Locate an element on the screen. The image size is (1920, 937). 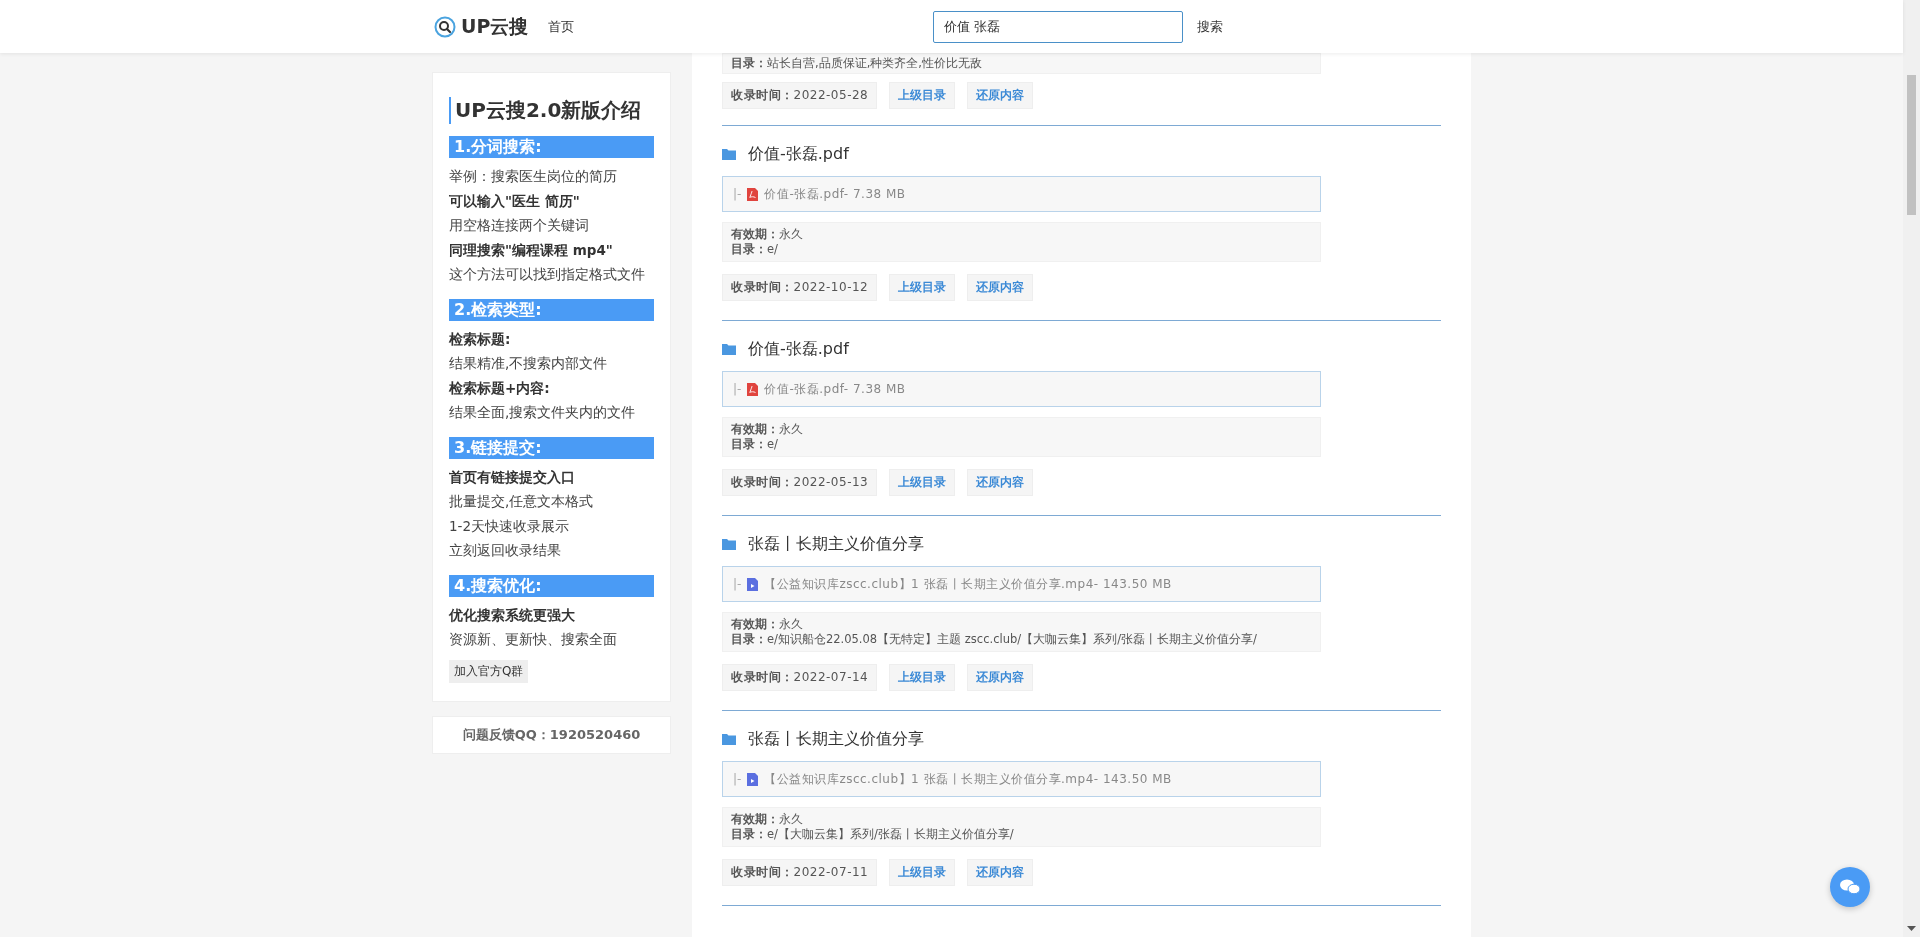
indexed-time: 收录时间：2022-07-11 is located at coordinates (800, 872).